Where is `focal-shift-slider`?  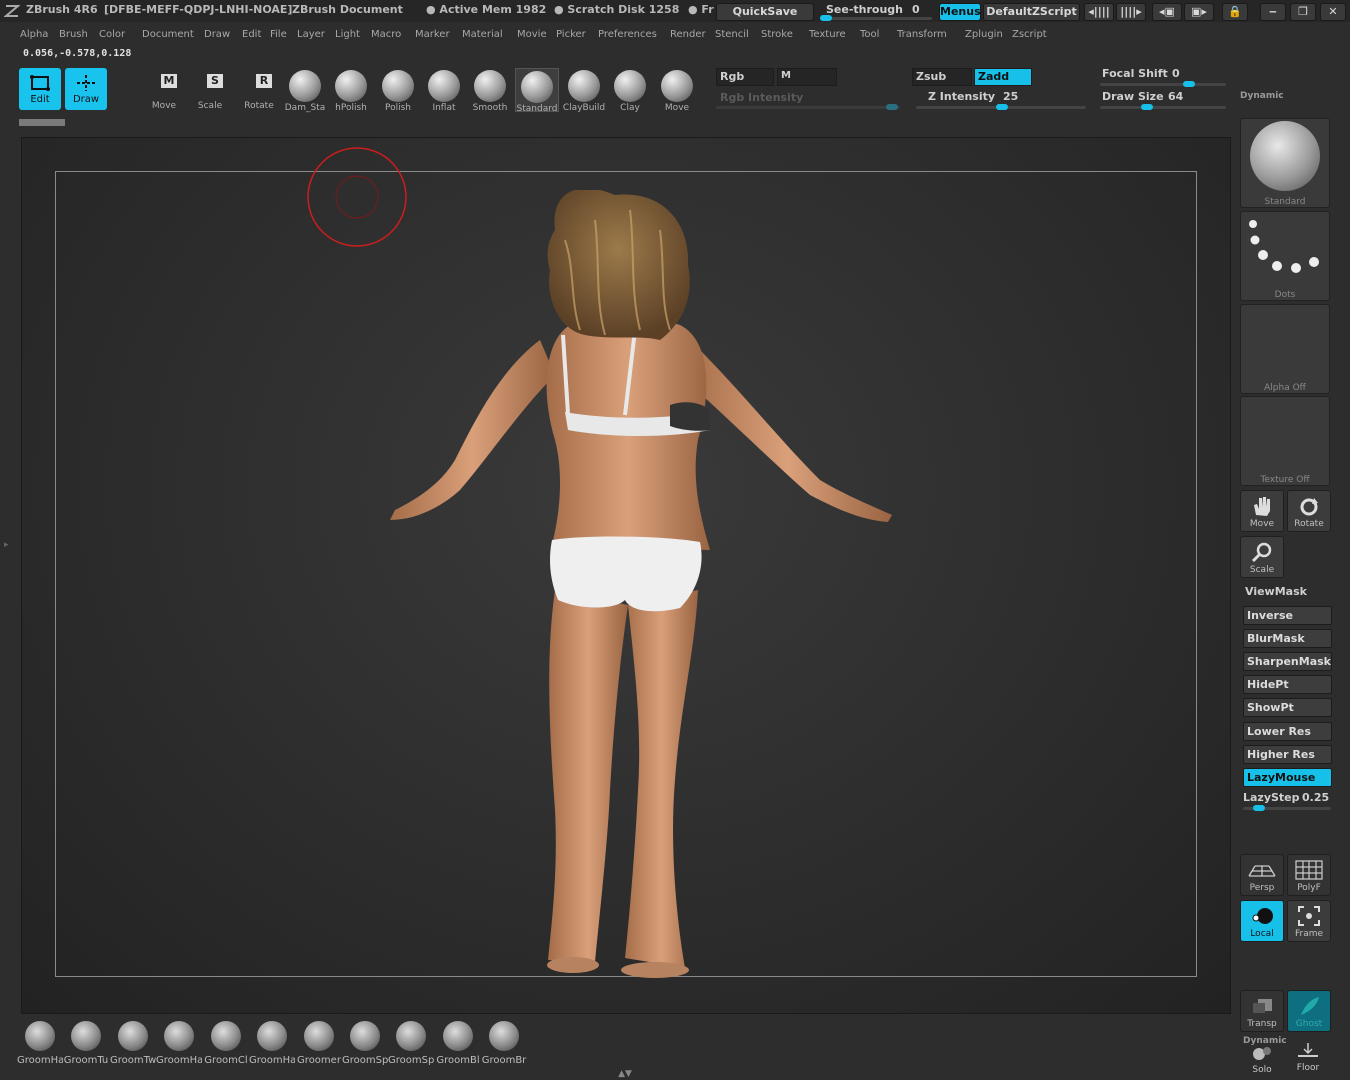 focal-shift-slider is located at coordinates (1163, 84).